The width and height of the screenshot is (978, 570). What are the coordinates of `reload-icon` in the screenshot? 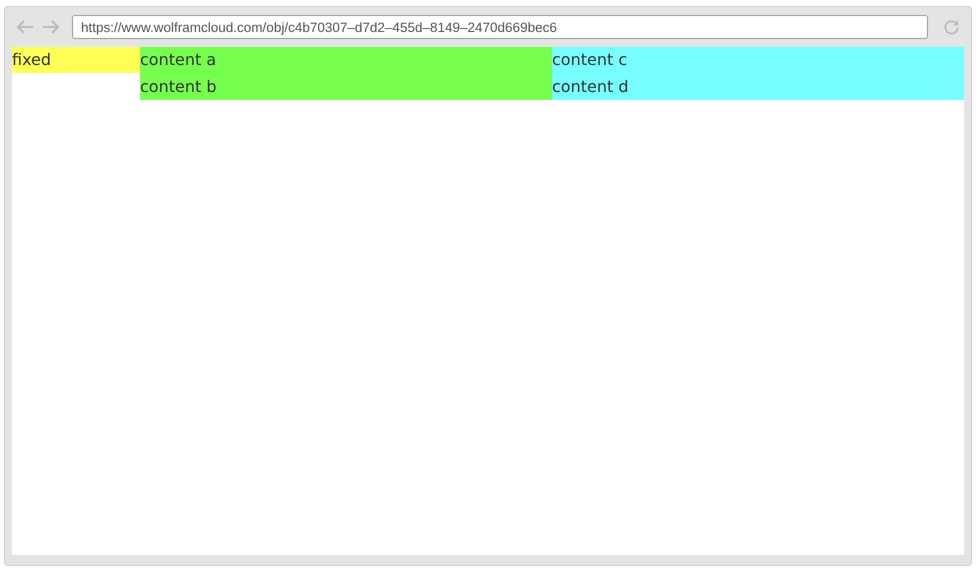 It's located at (952, 27).